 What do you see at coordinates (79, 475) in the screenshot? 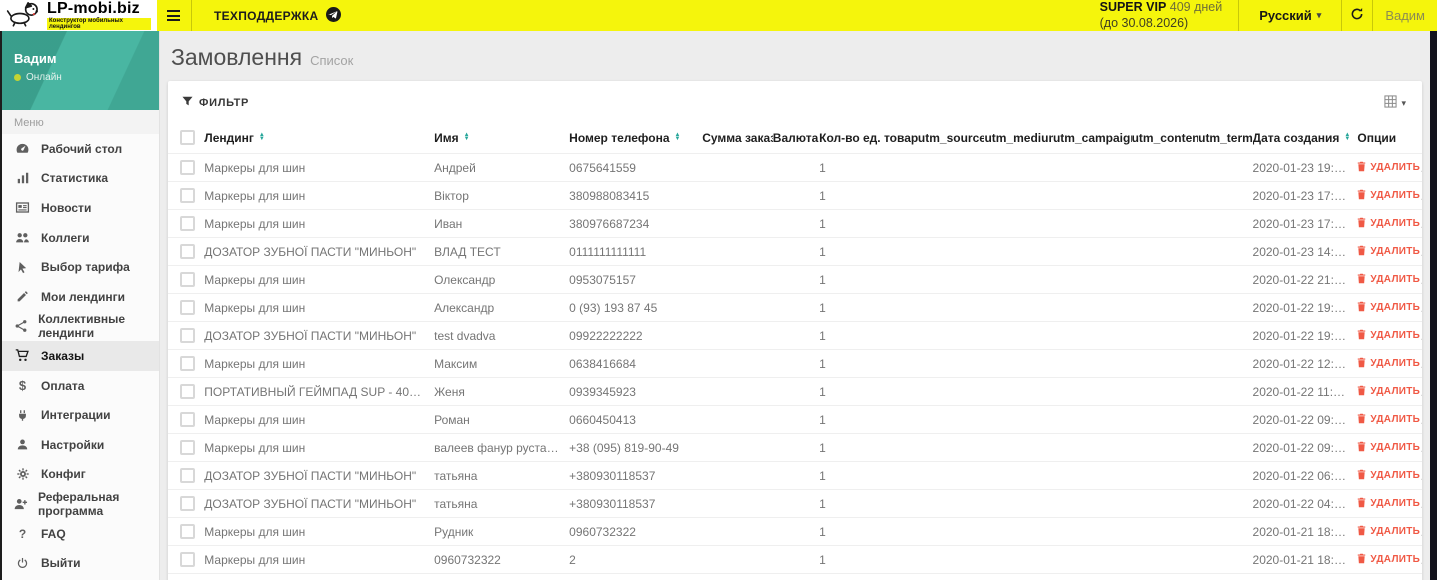
I see `sidebar-item-gears: Конфиг` at bounding box center [79, 475].